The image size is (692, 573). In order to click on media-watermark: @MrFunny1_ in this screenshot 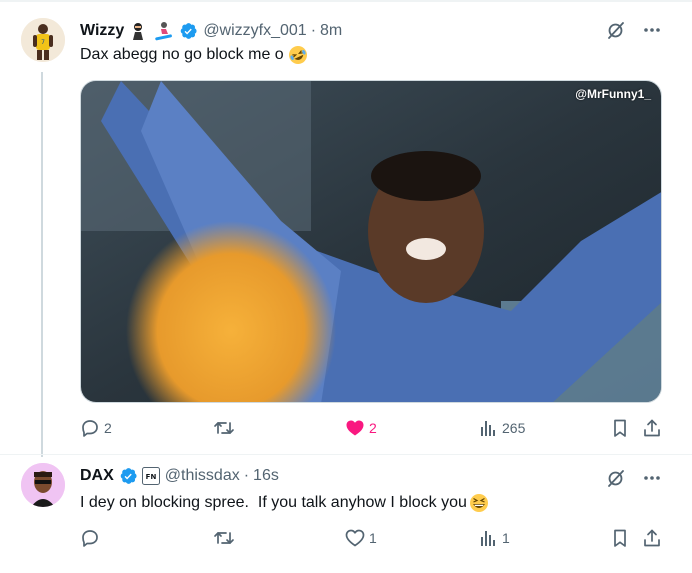, I will do `click(613, 94)`.